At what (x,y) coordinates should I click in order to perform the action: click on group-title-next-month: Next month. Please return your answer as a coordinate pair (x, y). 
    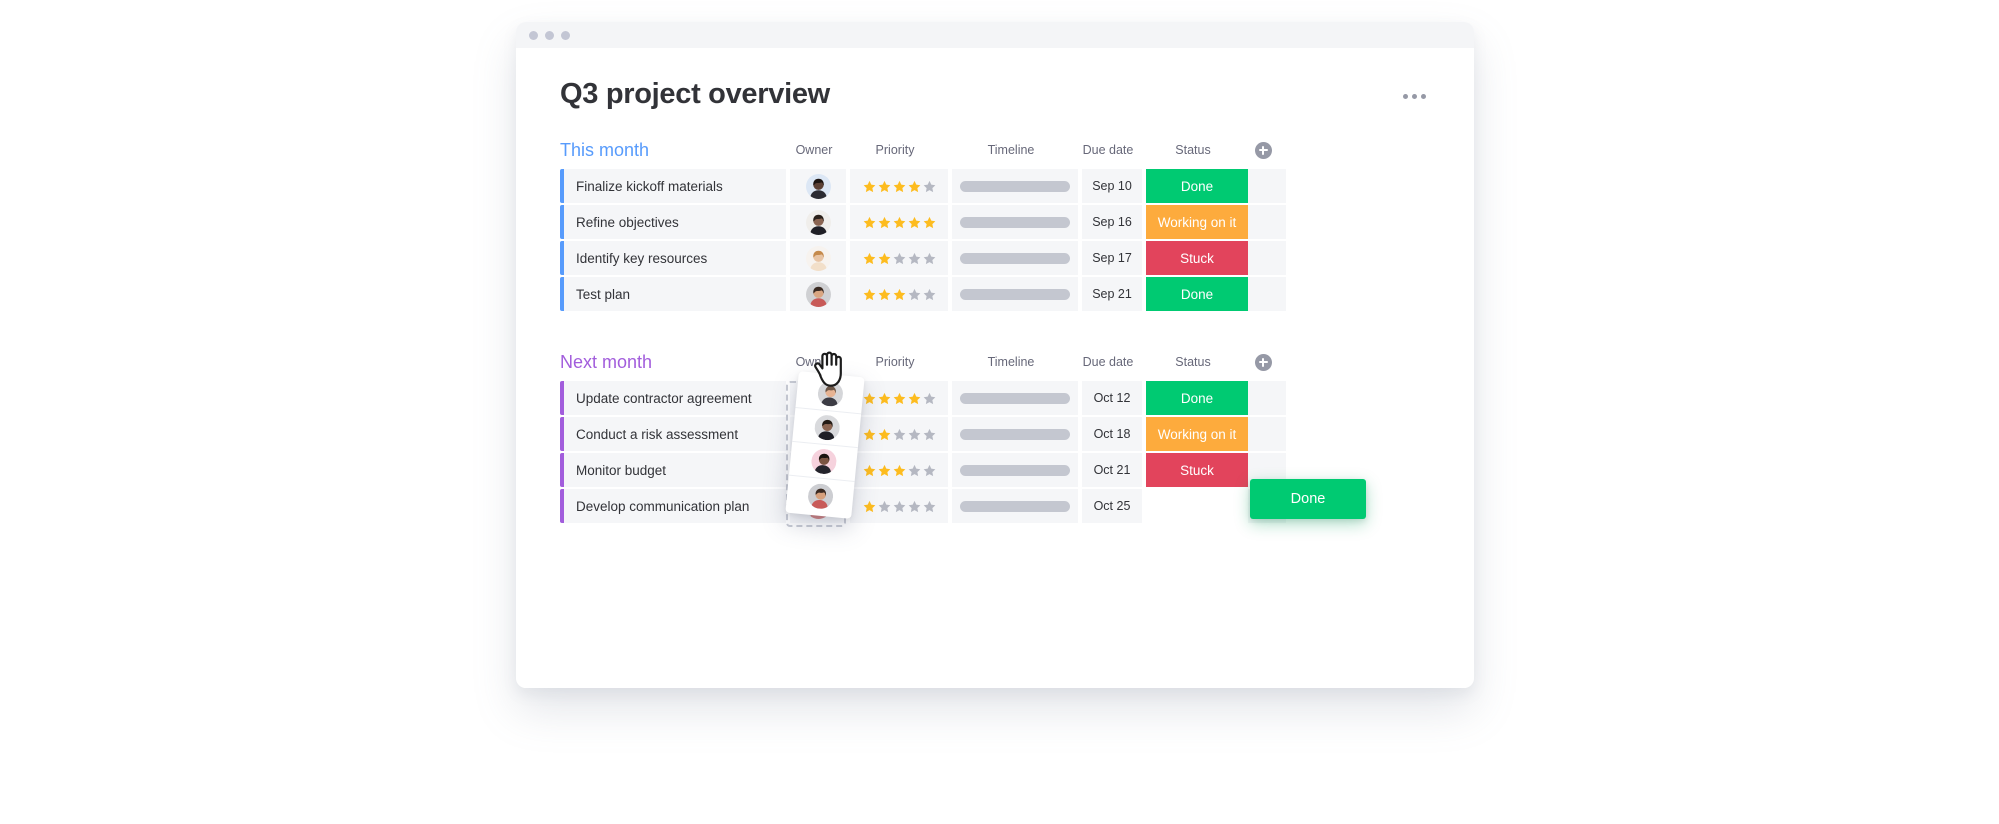
    Looking at the image, I should click on (673, 362).